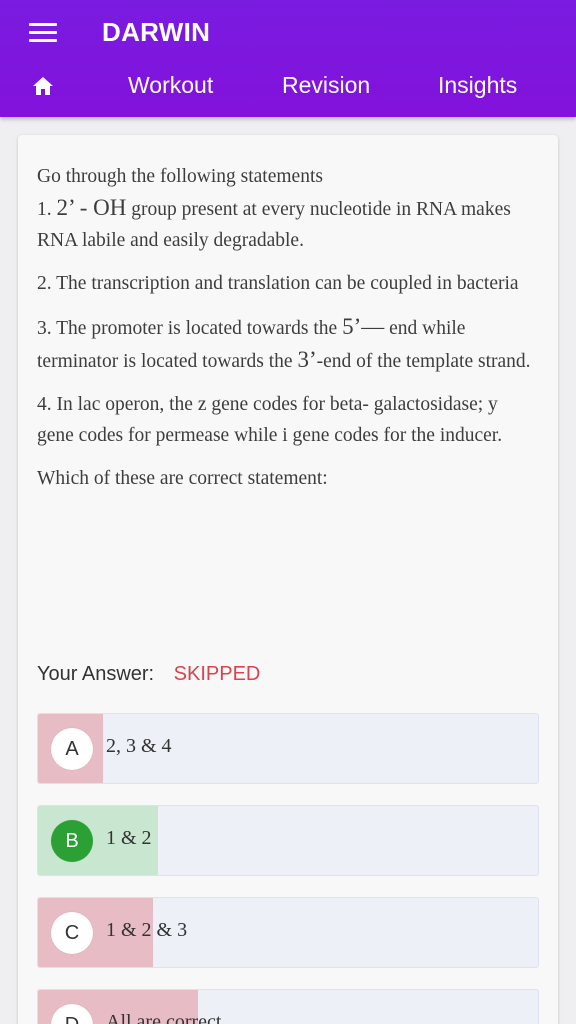 The image size is (576, 1024). I want to click on option-letter: B, so click(72, 841).